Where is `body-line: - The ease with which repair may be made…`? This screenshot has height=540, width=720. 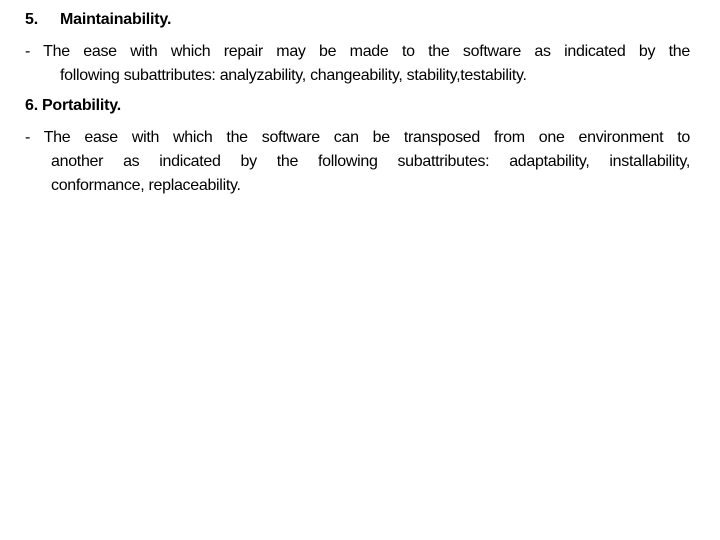
body-line: - The ease with which repair may be made… is located at coordinates (357, 51).